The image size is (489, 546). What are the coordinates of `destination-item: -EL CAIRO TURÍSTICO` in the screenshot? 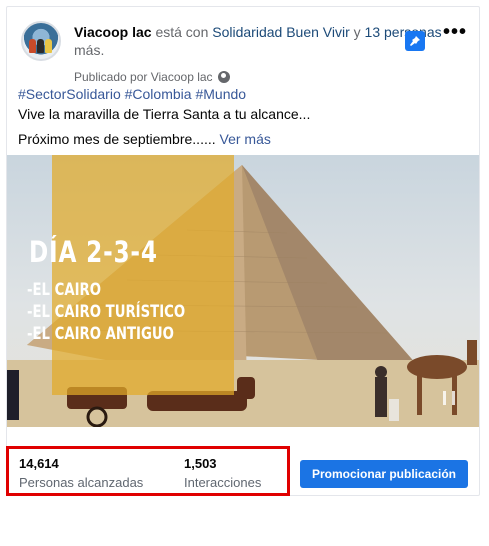 It's located at (106, 312).